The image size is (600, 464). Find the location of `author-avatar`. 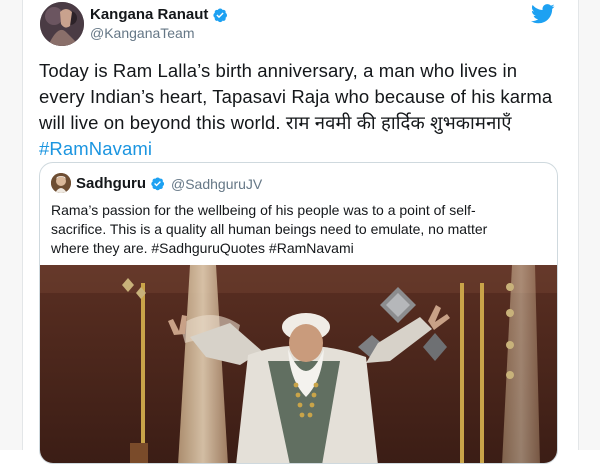

author-avatar is located at coordinates (62, 24).